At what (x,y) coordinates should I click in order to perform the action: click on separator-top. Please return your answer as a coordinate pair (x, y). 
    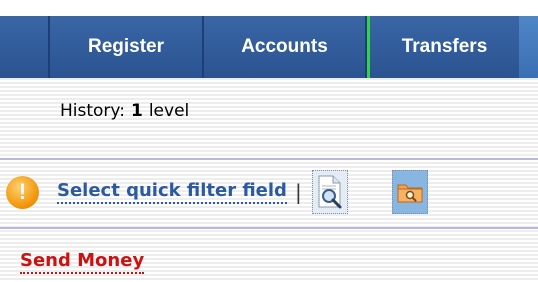
    Looking at the image, I should click on (269, 159).